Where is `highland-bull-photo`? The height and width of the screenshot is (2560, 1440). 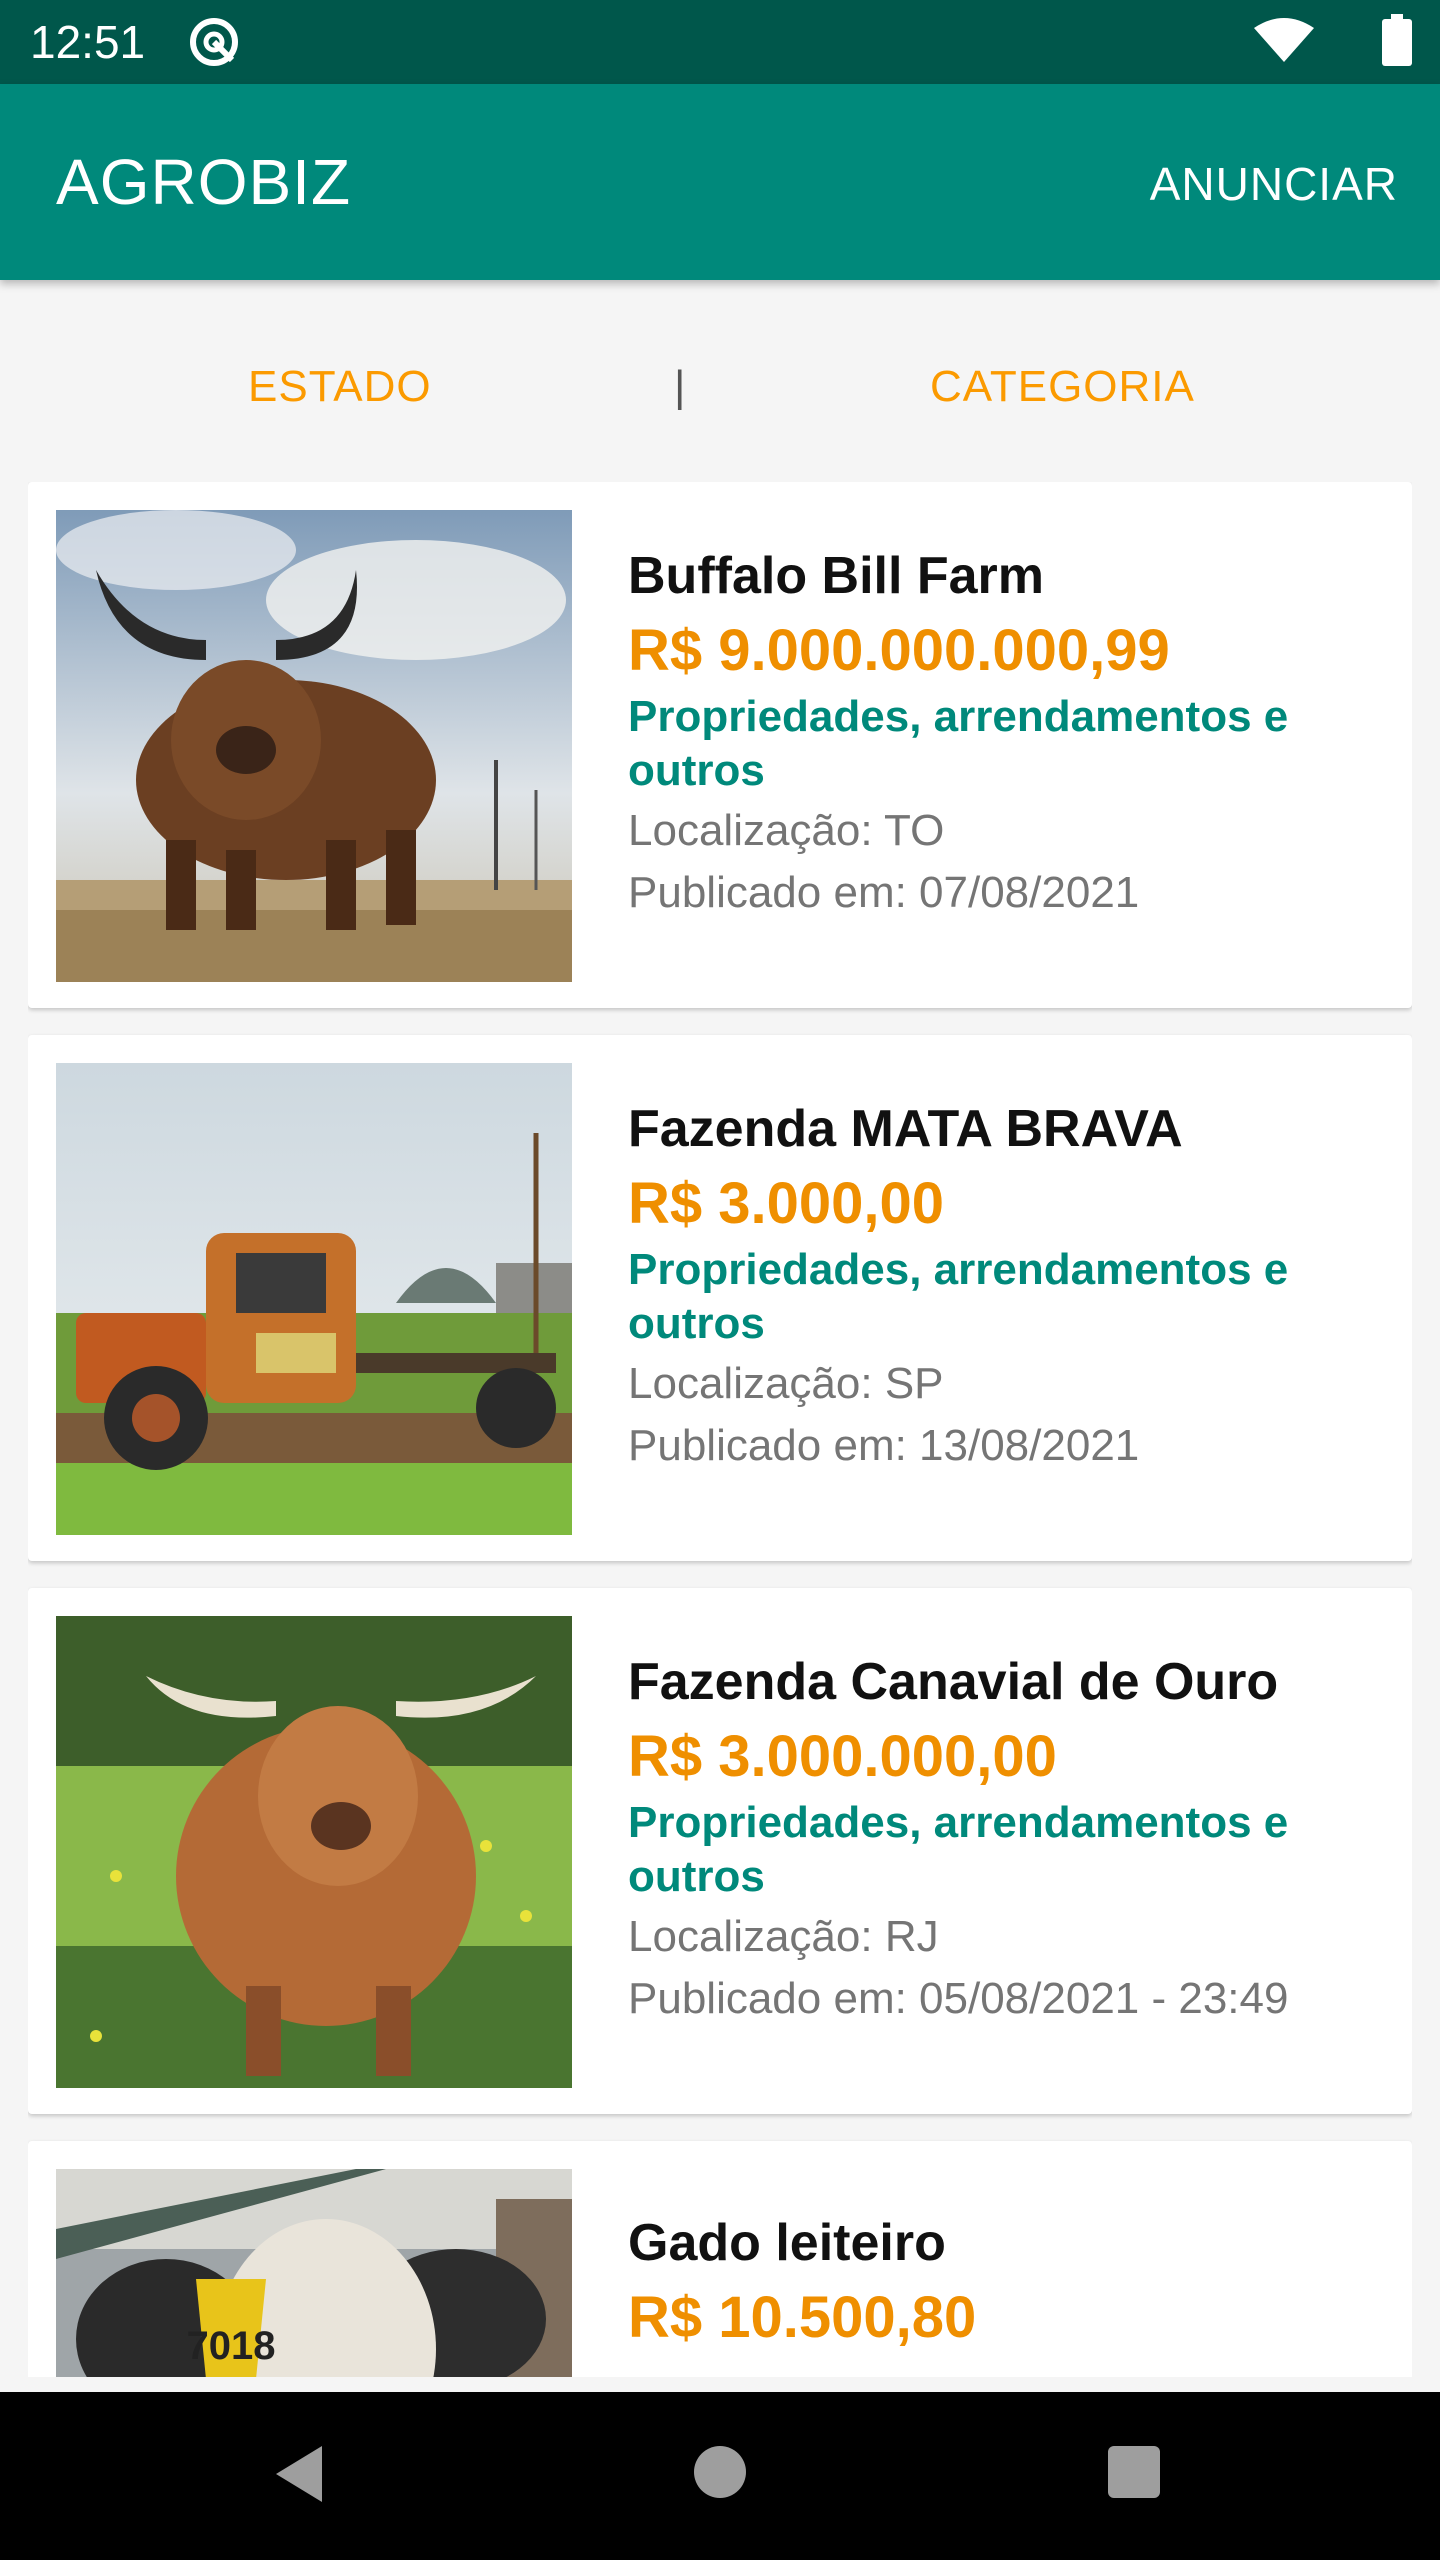 highland-bull-photo is located at coordinates (314, 746).